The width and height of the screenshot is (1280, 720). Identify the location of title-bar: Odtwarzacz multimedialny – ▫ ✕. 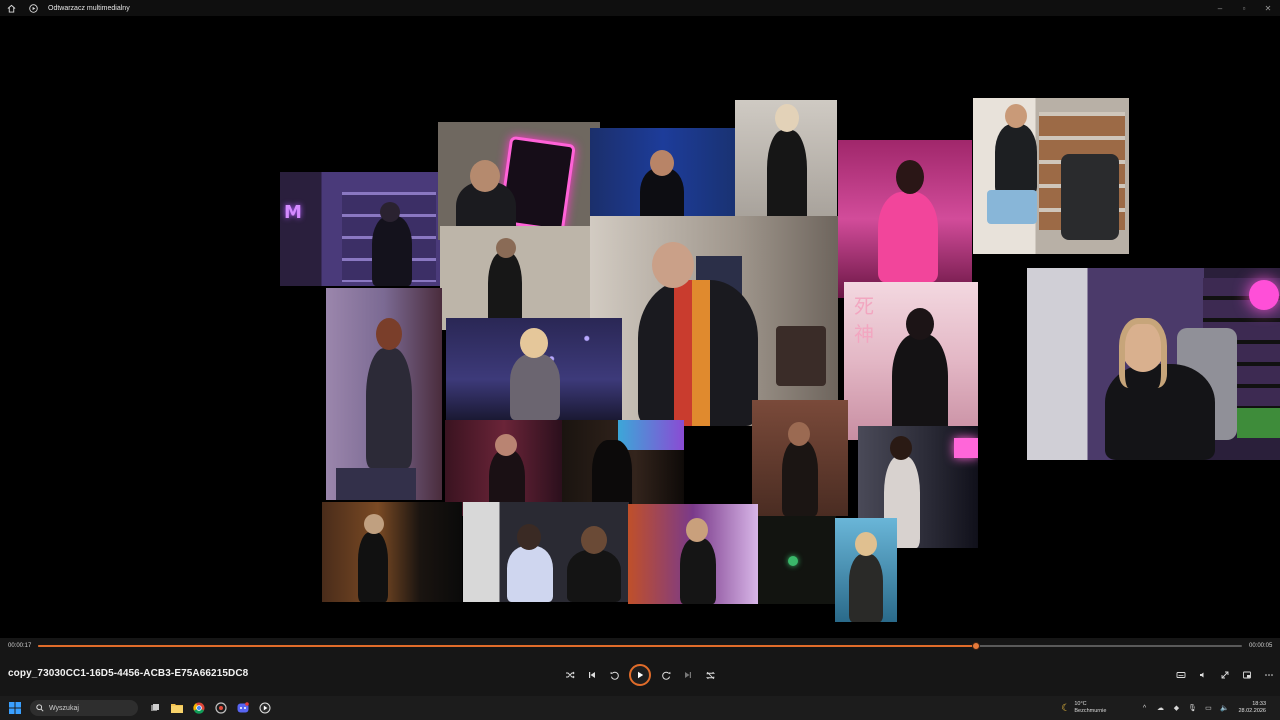
(640, 8).